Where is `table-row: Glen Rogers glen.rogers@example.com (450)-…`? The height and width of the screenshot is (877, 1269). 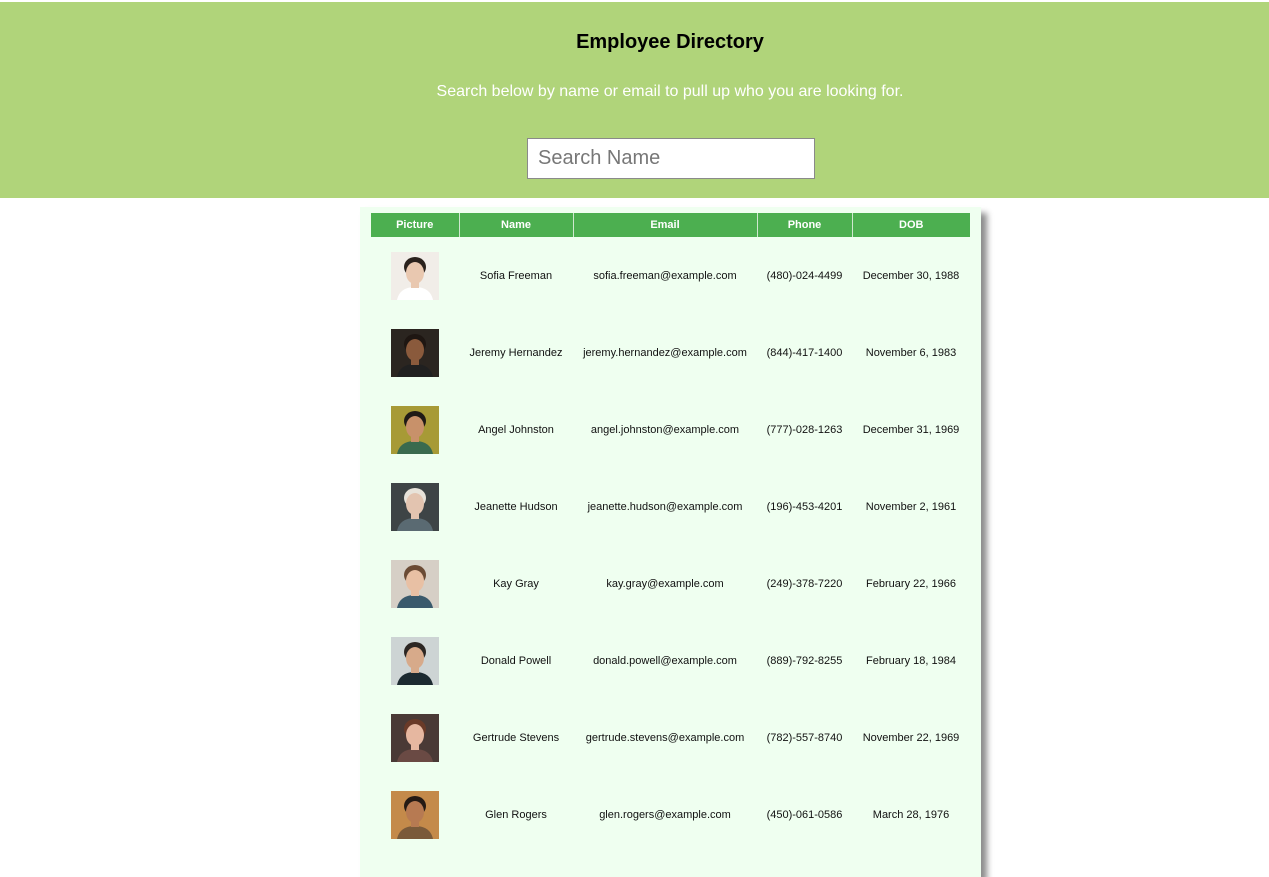
table-row: Glen Rogers glen.rogers@example.com (450)-… is located at coordinates (670, 814).